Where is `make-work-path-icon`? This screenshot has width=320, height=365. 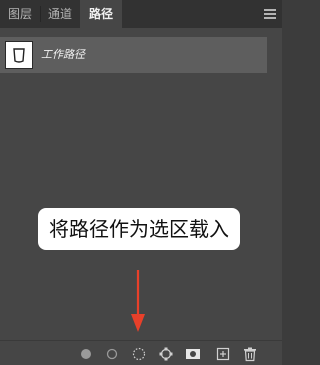 make-work-path-icon is located at coordinates (166, 354).